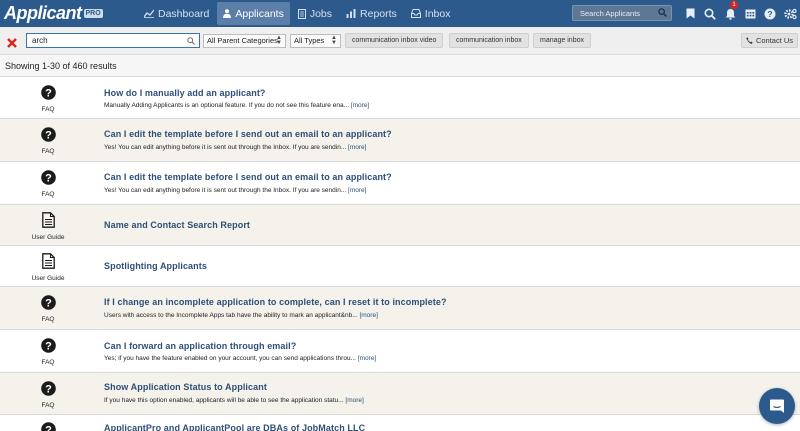 The height and width of the screenshot is (431, 800). I want to click on nav-tabs: Dashboard Applicants Jobs Reports Inbox, so click(298, 13).